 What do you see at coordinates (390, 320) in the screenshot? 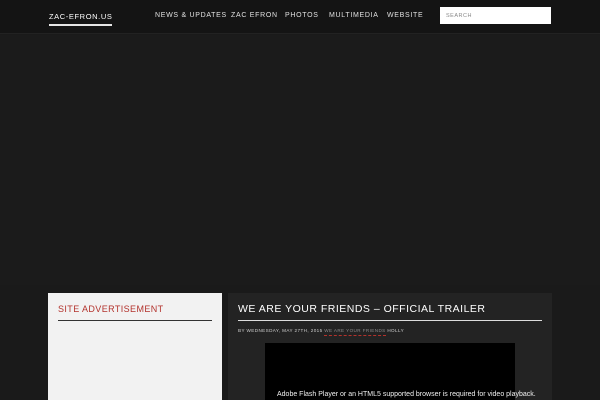
I see `post-title-divider` at bounding box center [390, 320].